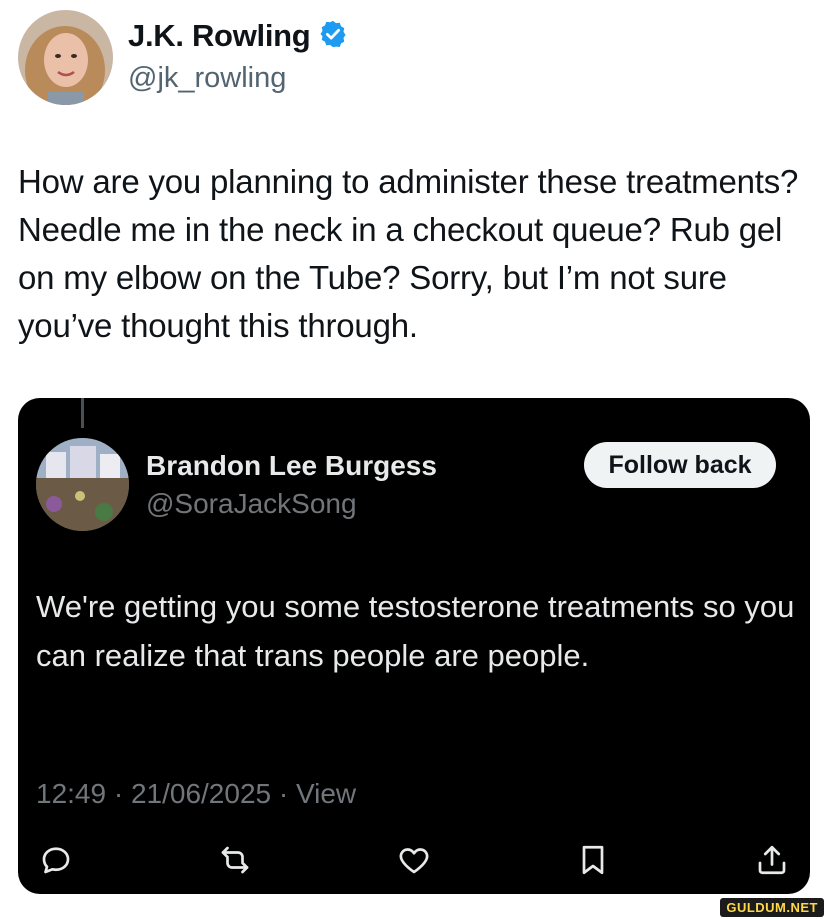  Describe the element at coordinates (82, 413) in the screenshot. I see `thread-line` at that location.